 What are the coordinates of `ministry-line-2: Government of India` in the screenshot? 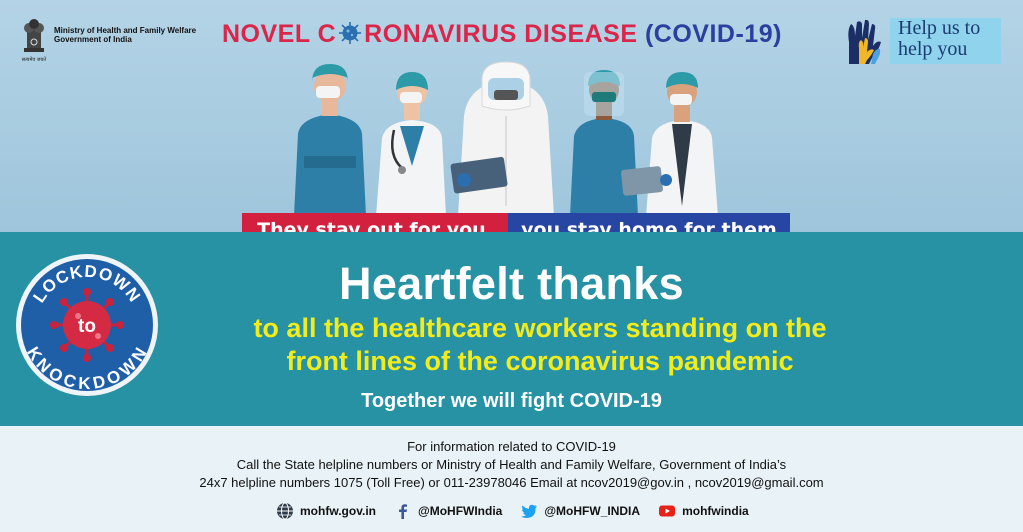 It's located at (93, 39).